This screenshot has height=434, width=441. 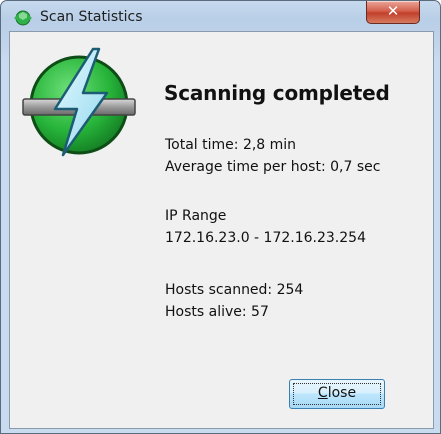 I want to click on average-time-text: Average time per host: 0,7 sec, so click(x=273, y=167).